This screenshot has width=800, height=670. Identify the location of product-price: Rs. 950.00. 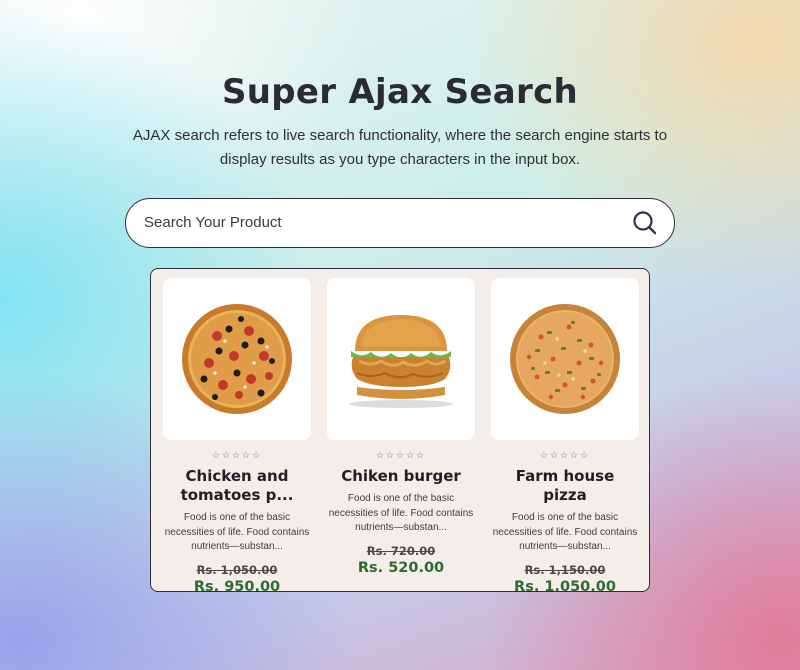
(237, 585).